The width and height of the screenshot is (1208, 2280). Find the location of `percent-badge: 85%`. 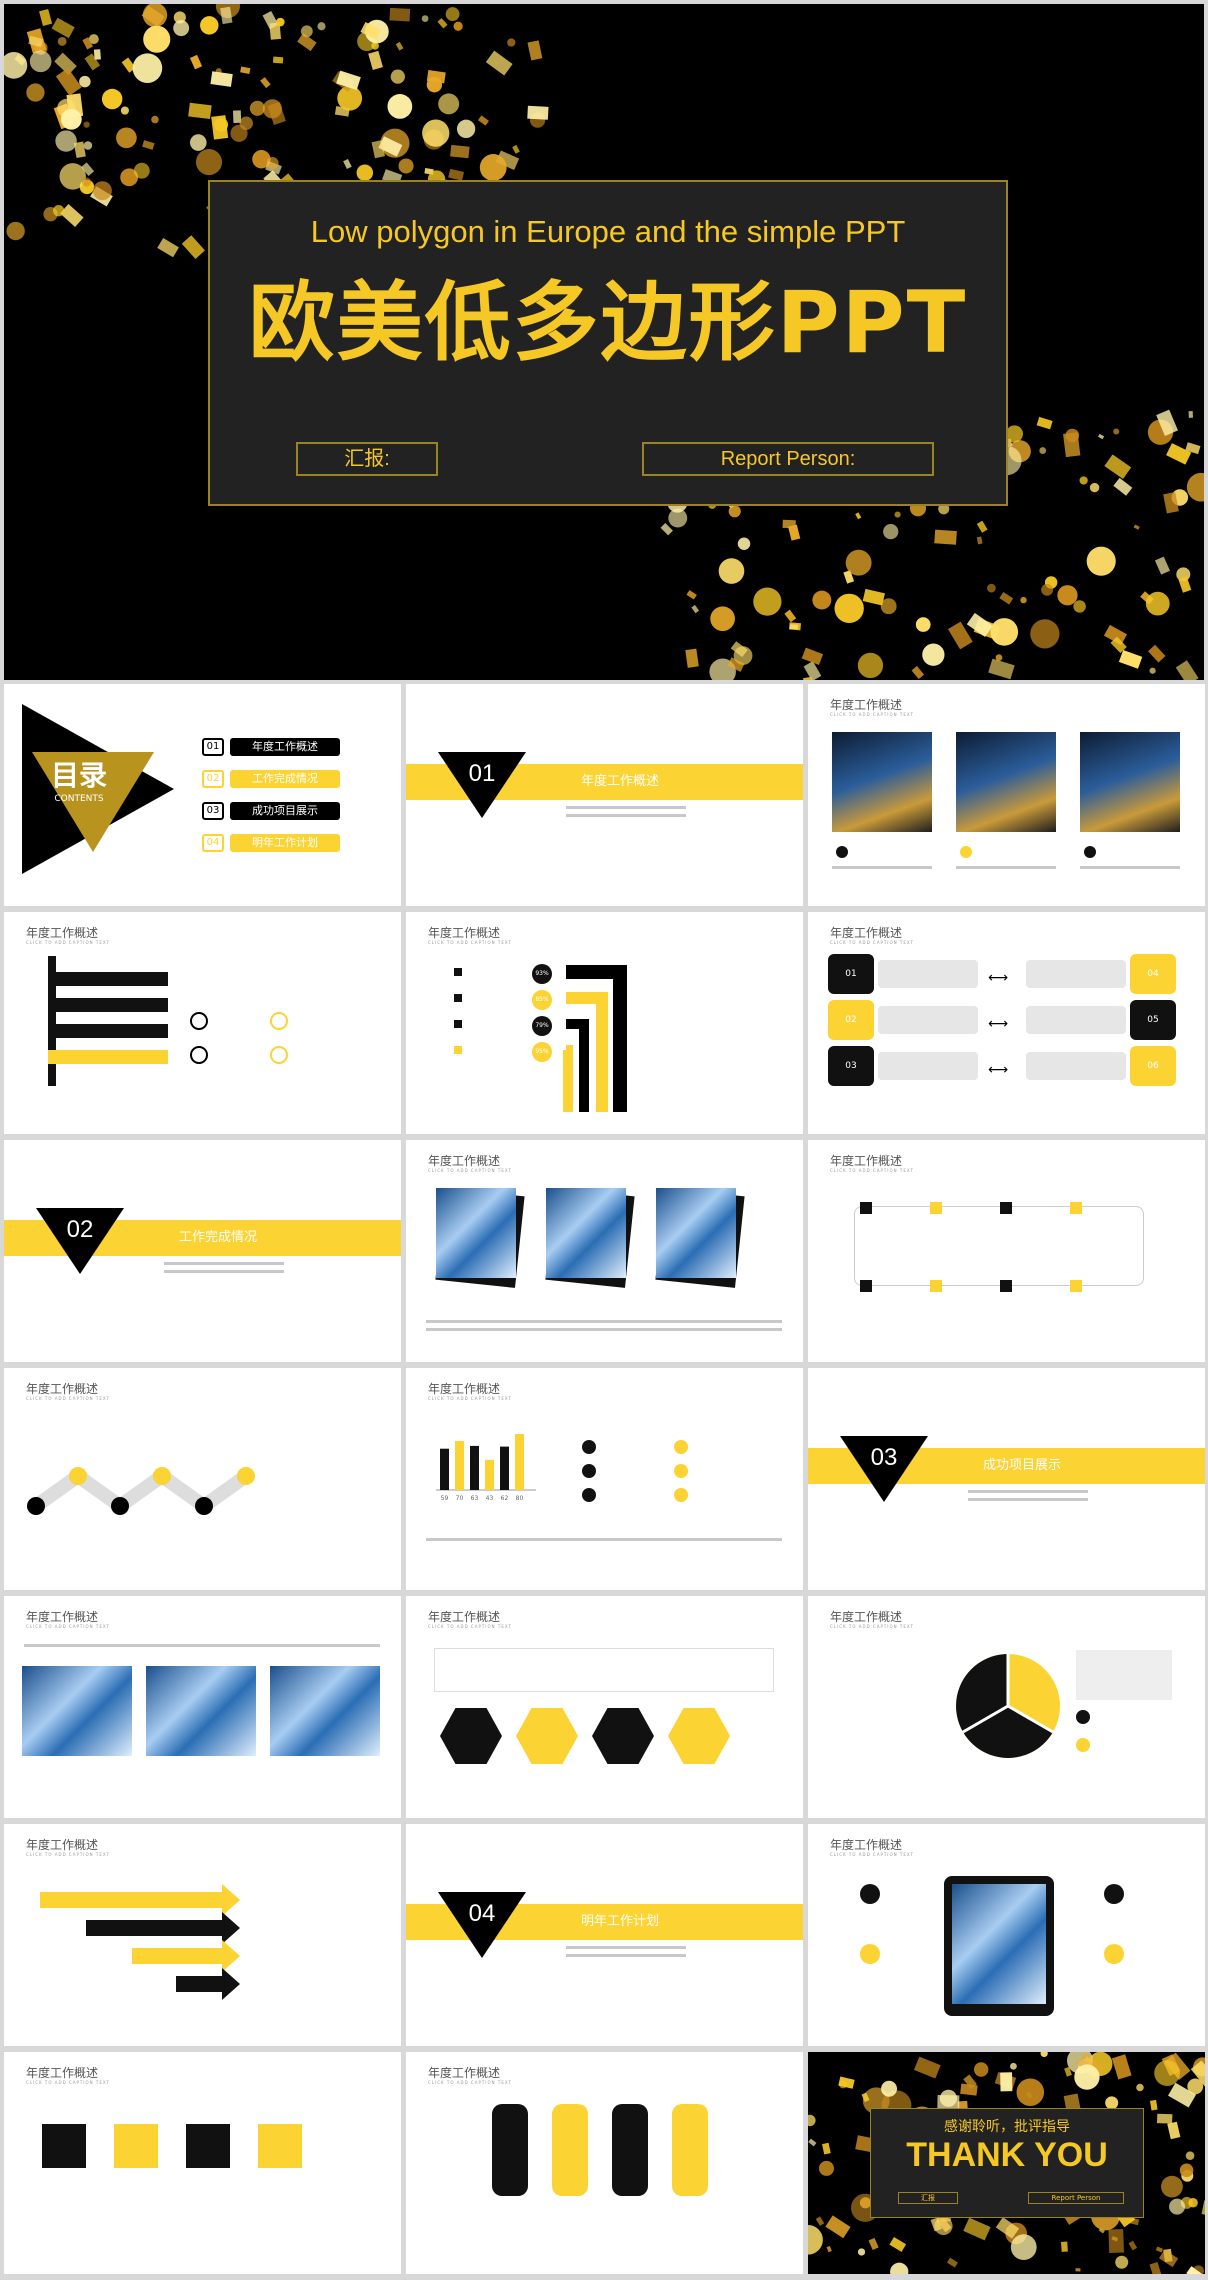

percent-badge: 85% is located at coordinates (542, 1000).